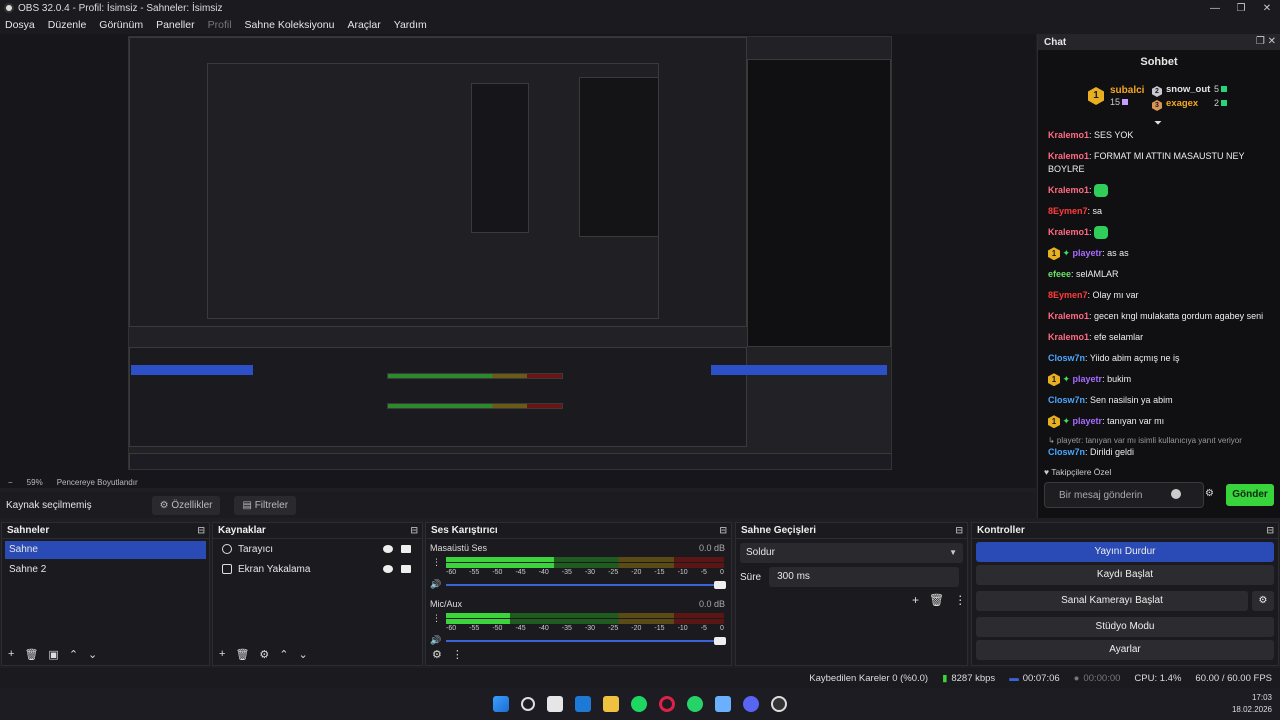  I want to click on minimize-button: —, so click(1215, 8).